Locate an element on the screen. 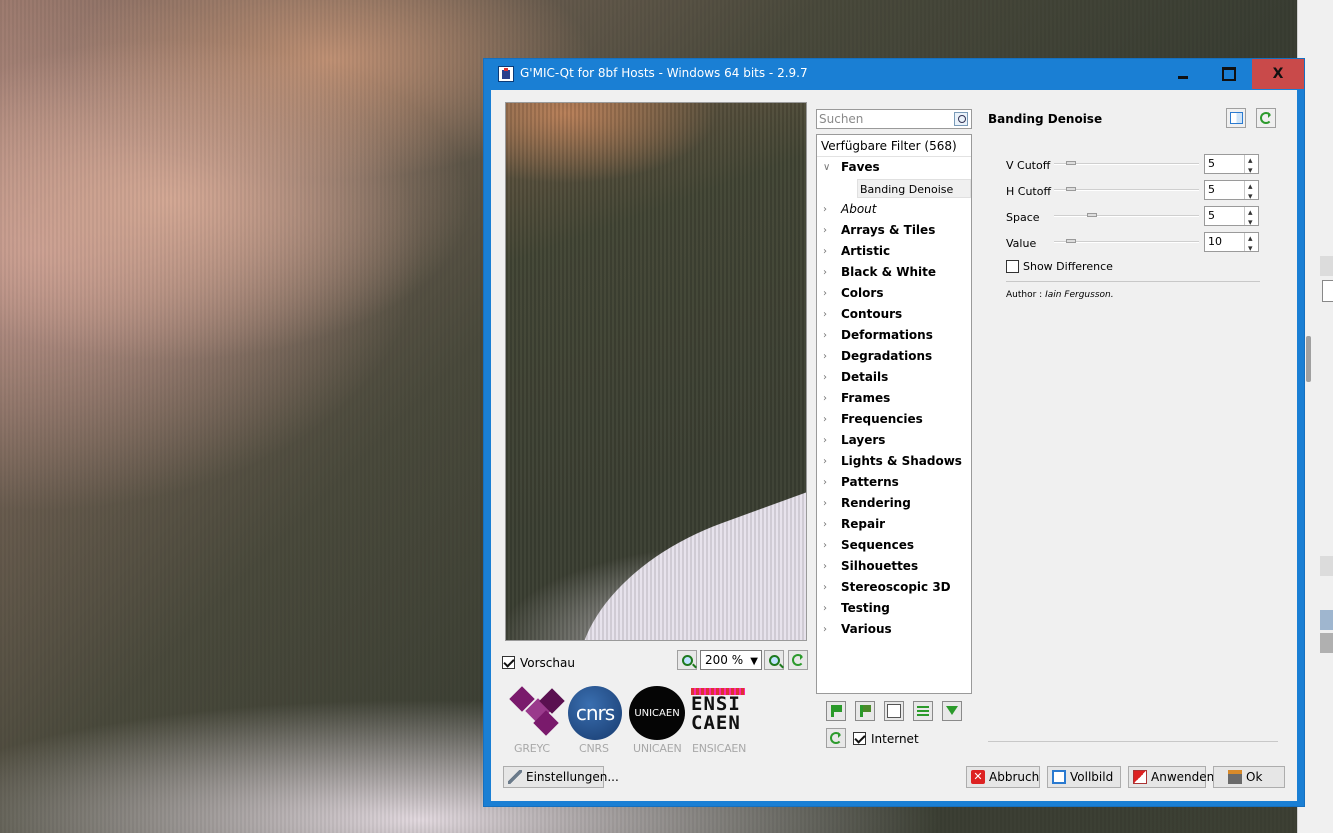 The width and height of the screenshot is (1333, 833). remove-fave-button is located at coordinates (865, 711).